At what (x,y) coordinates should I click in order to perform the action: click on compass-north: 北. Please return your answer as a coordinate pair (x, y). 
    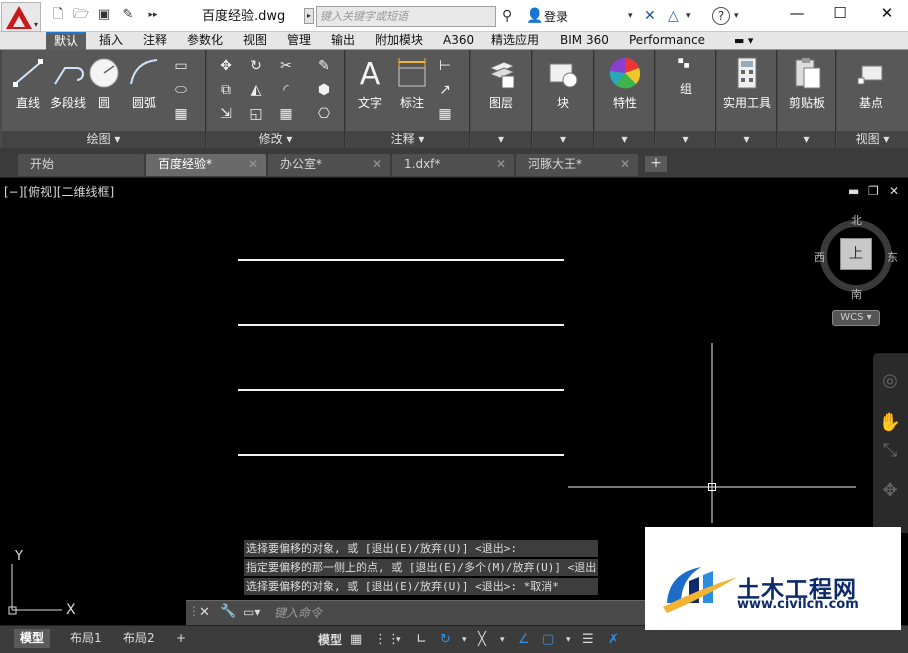
    Looking at the image, I should click on (856, 220).